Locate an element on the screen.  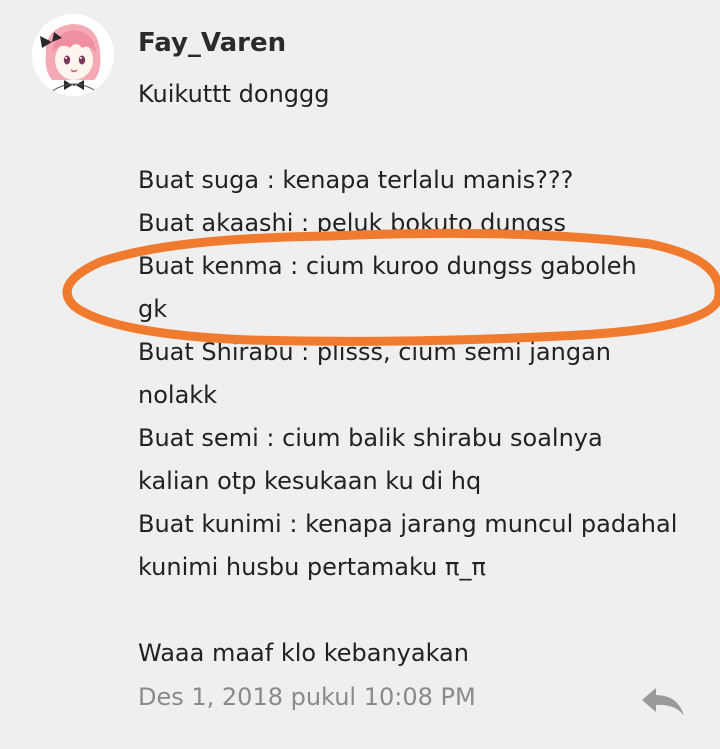
comment-line: nolakk is located at coordinates (178, 395).